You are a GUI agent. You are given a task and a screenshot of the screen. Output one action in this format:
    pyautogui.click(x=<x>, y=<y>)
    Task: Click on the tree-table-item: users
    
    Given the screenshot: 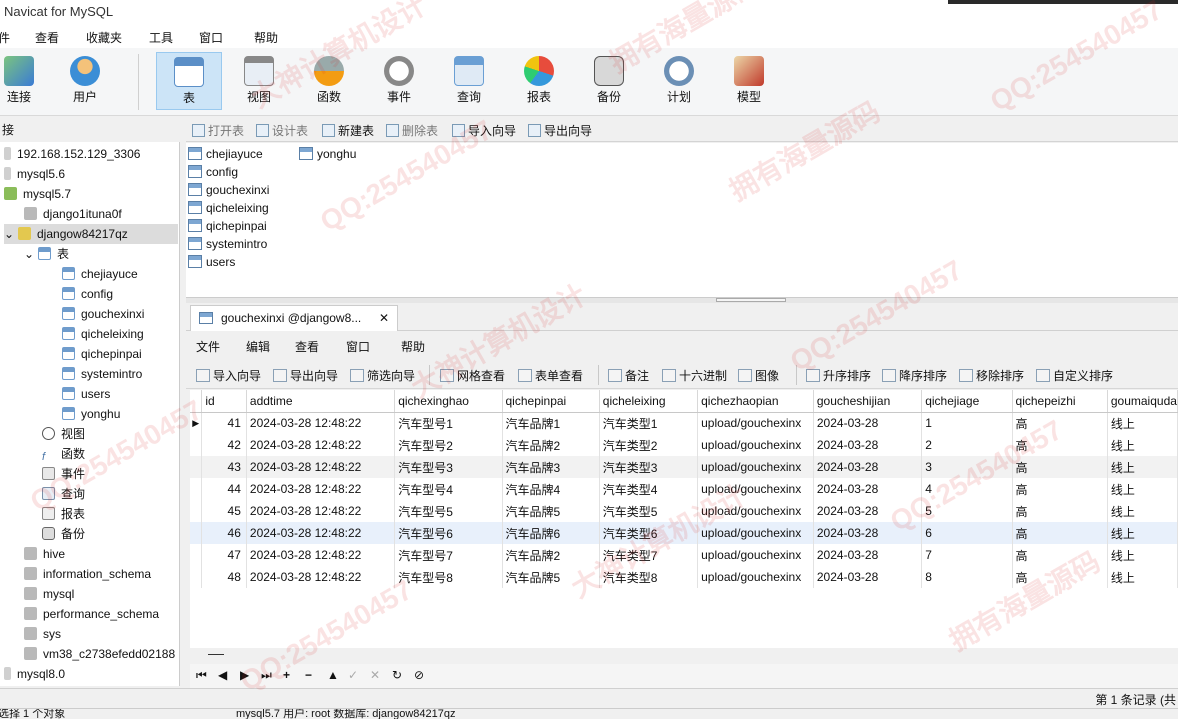 What is the action you would take?
    pyautogui.click(x=86, y=394)
    